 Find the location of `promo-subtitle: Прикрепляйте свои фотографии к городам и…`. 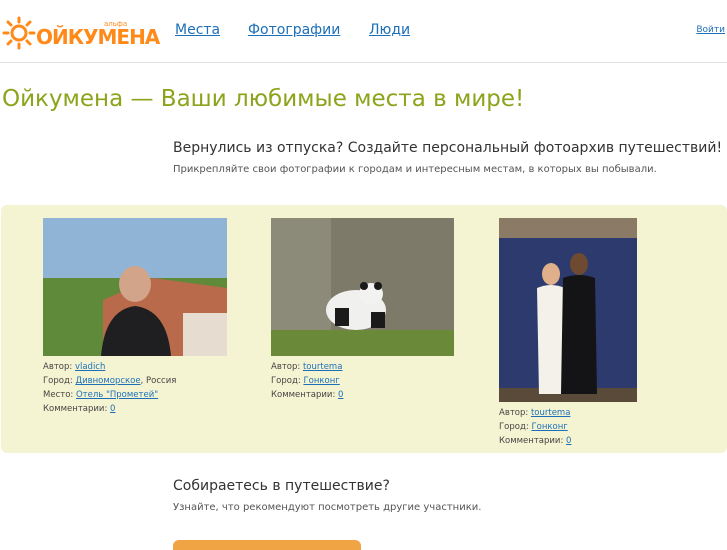

promo-subtitle: Прикрепляйте свои фотографии к городам и… is located at coordinates (415, 169).